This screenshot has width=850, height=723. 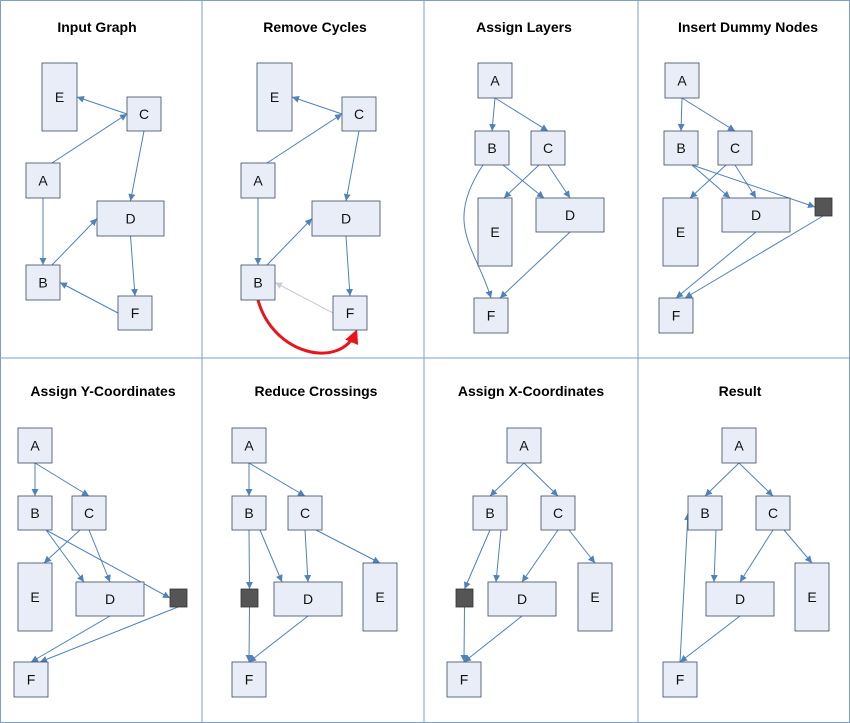 I want to click on panel-title-assign-y-coordinates: Assign Y-Coordinates, so click(x=102, y=391).